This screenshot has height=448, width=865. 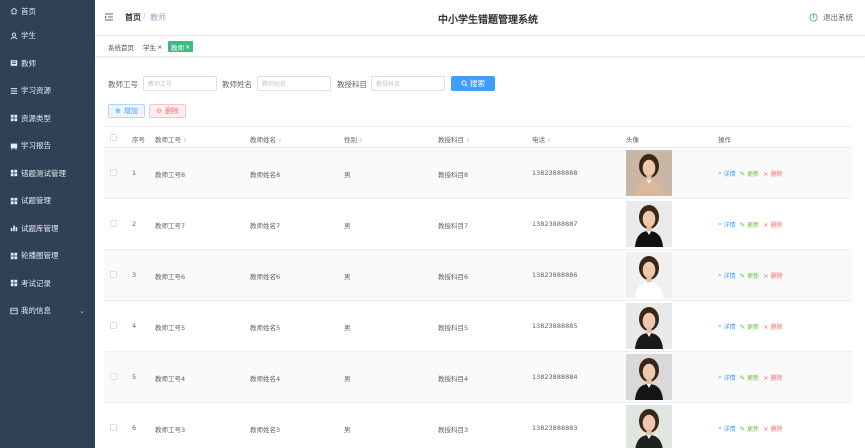 What do you see at coordinates (720, 275) in the screenshot?
I see `search-icon: ⌕` at bounding box center [720, 275].